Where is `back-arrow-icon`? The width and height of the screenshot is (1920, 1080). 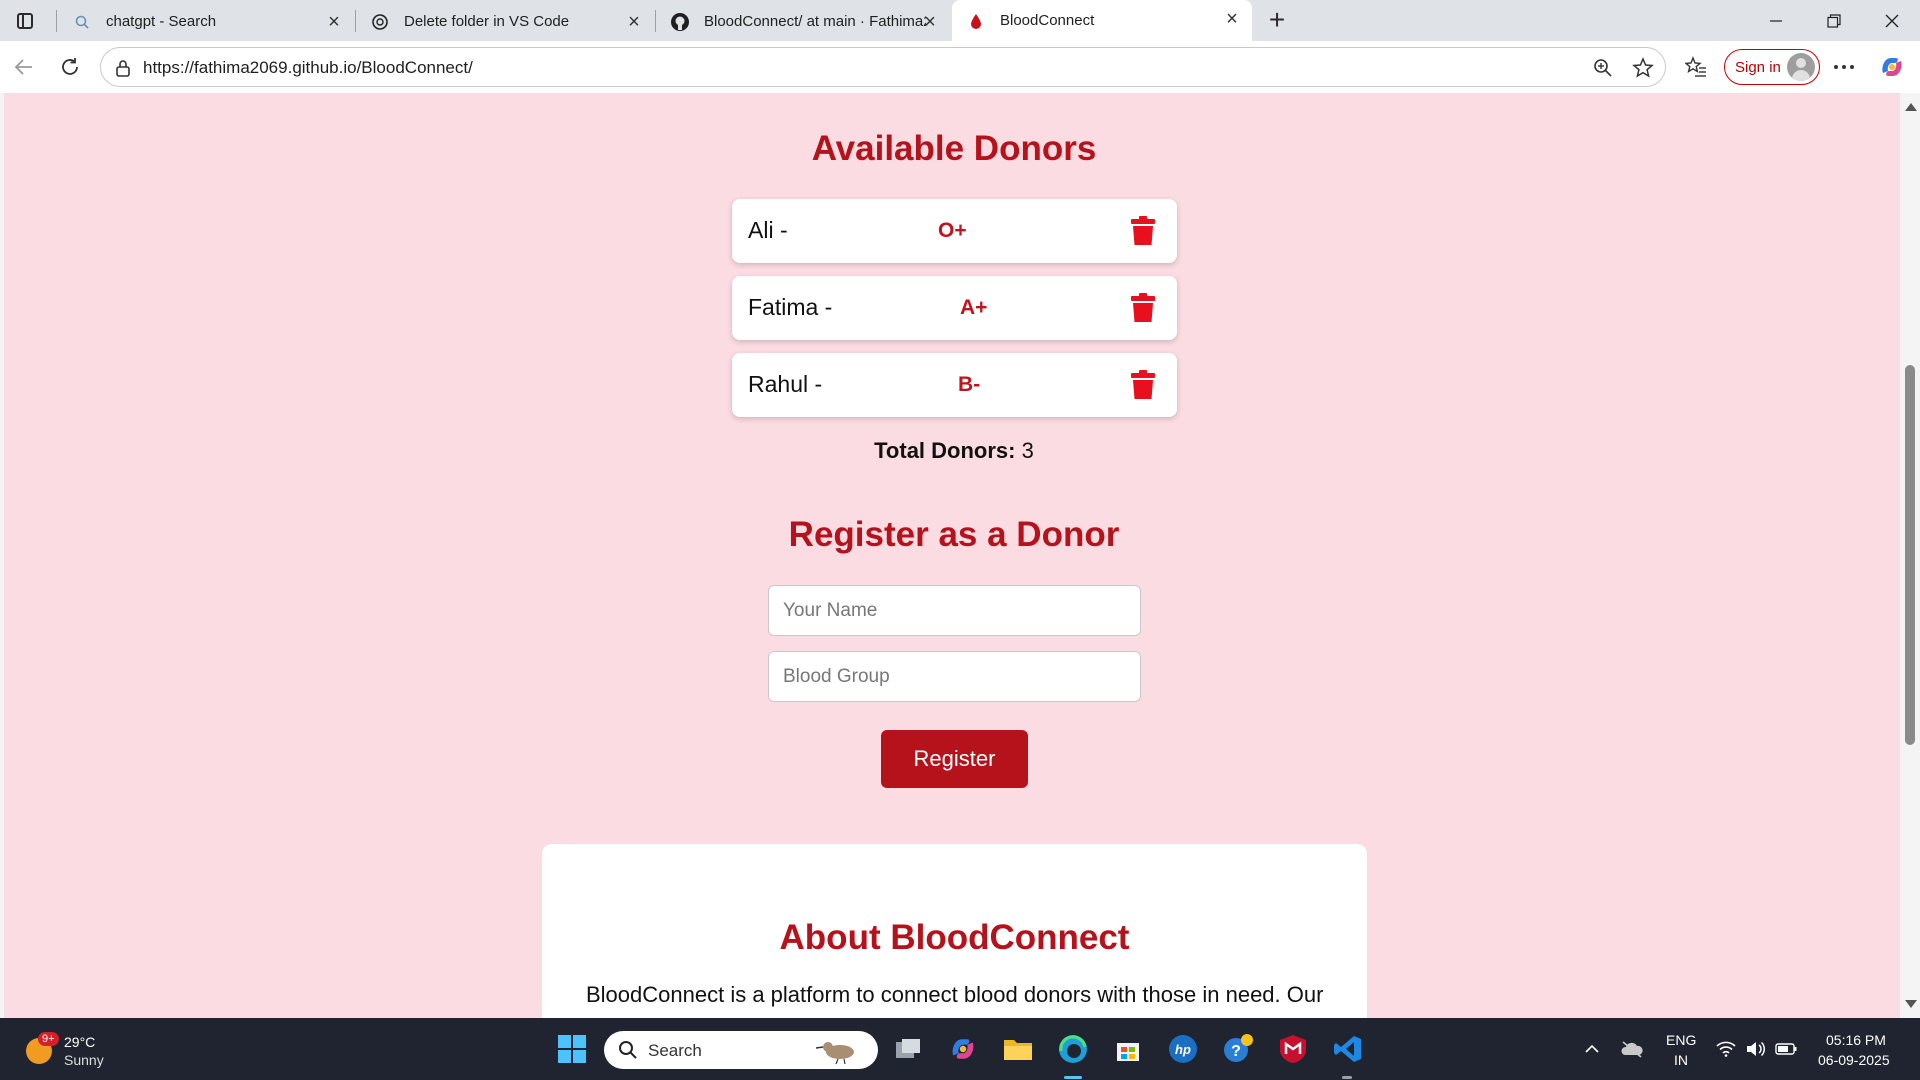 back-arrow-icon is located at coordinates (23, 67).